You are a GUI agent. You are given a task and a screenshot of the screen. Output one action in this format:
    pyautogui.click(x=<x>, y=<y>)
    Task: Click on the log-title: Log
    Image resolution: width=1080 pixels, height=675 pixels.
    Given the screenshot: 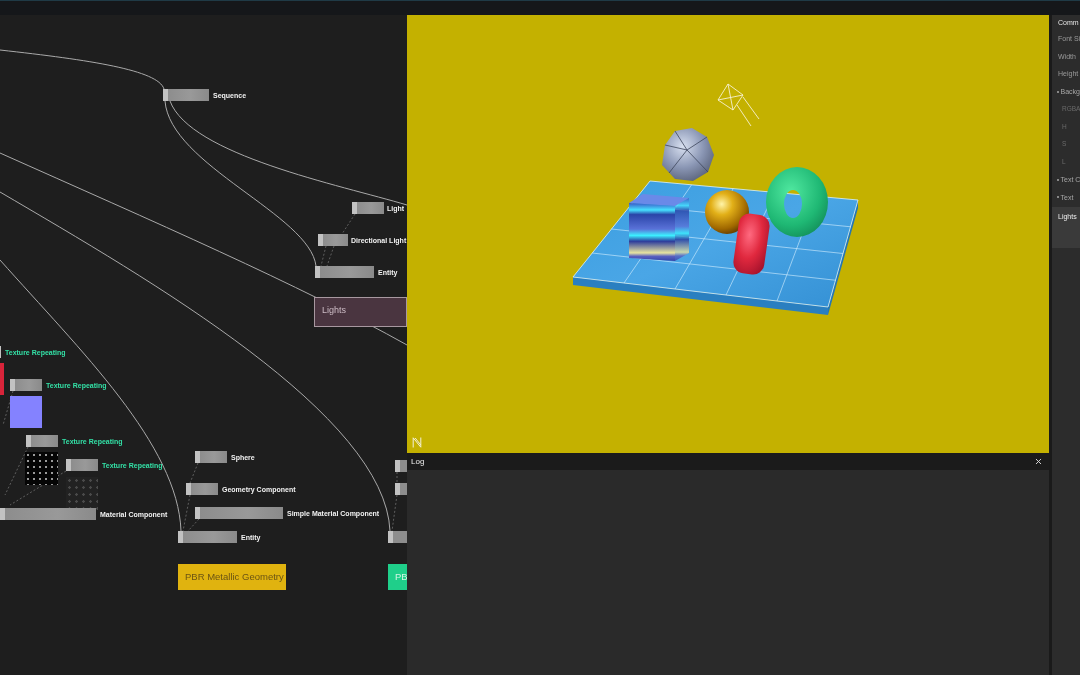 What is the action you would take?
    pyautogui.click(x=418, y=461)
    